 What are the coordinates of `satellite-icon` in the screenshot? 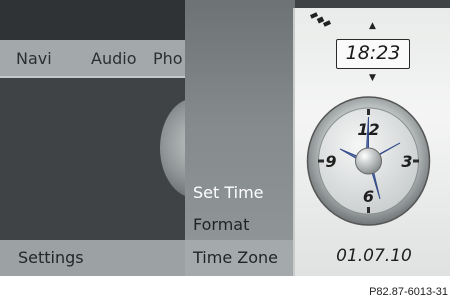 It's located at (321, 19).